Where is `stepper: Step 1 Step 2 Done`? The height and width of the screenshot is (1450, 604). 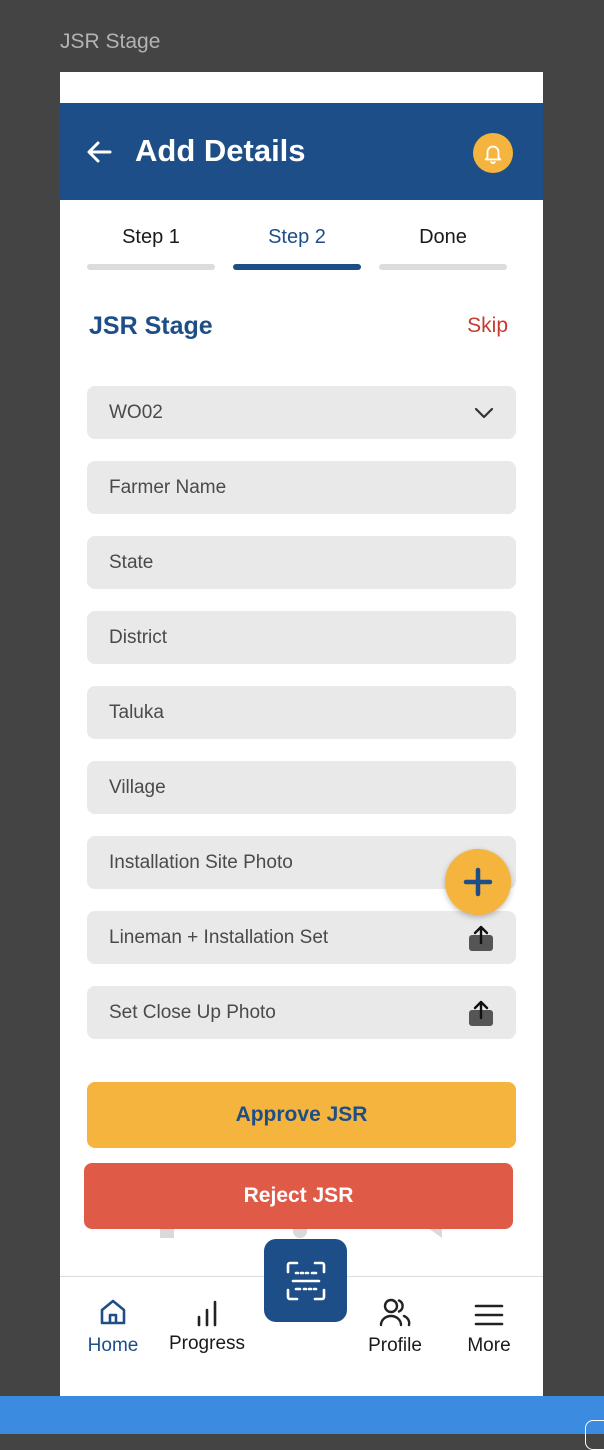
stepper: Step 1 Step 2 Done is located at coordinates (301, 240).